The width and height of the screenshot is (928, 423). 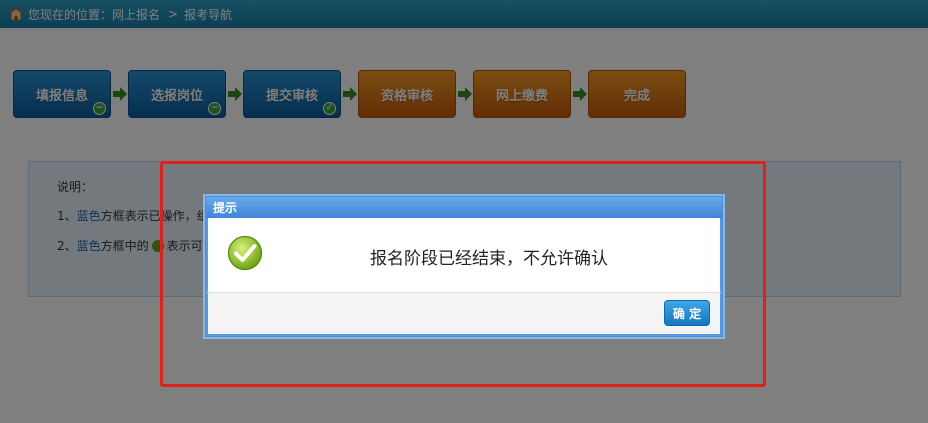 What do you see at coordinates (245, 253) in the screenshot?
I see `check-circle-icon` at bounding box center [245, 253].